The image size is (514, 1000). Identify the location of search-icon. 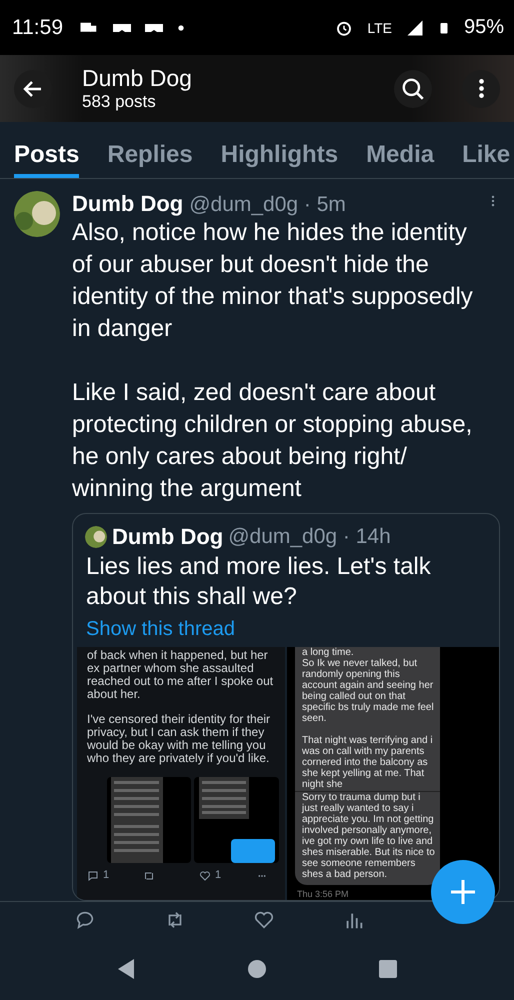
(413, 89).